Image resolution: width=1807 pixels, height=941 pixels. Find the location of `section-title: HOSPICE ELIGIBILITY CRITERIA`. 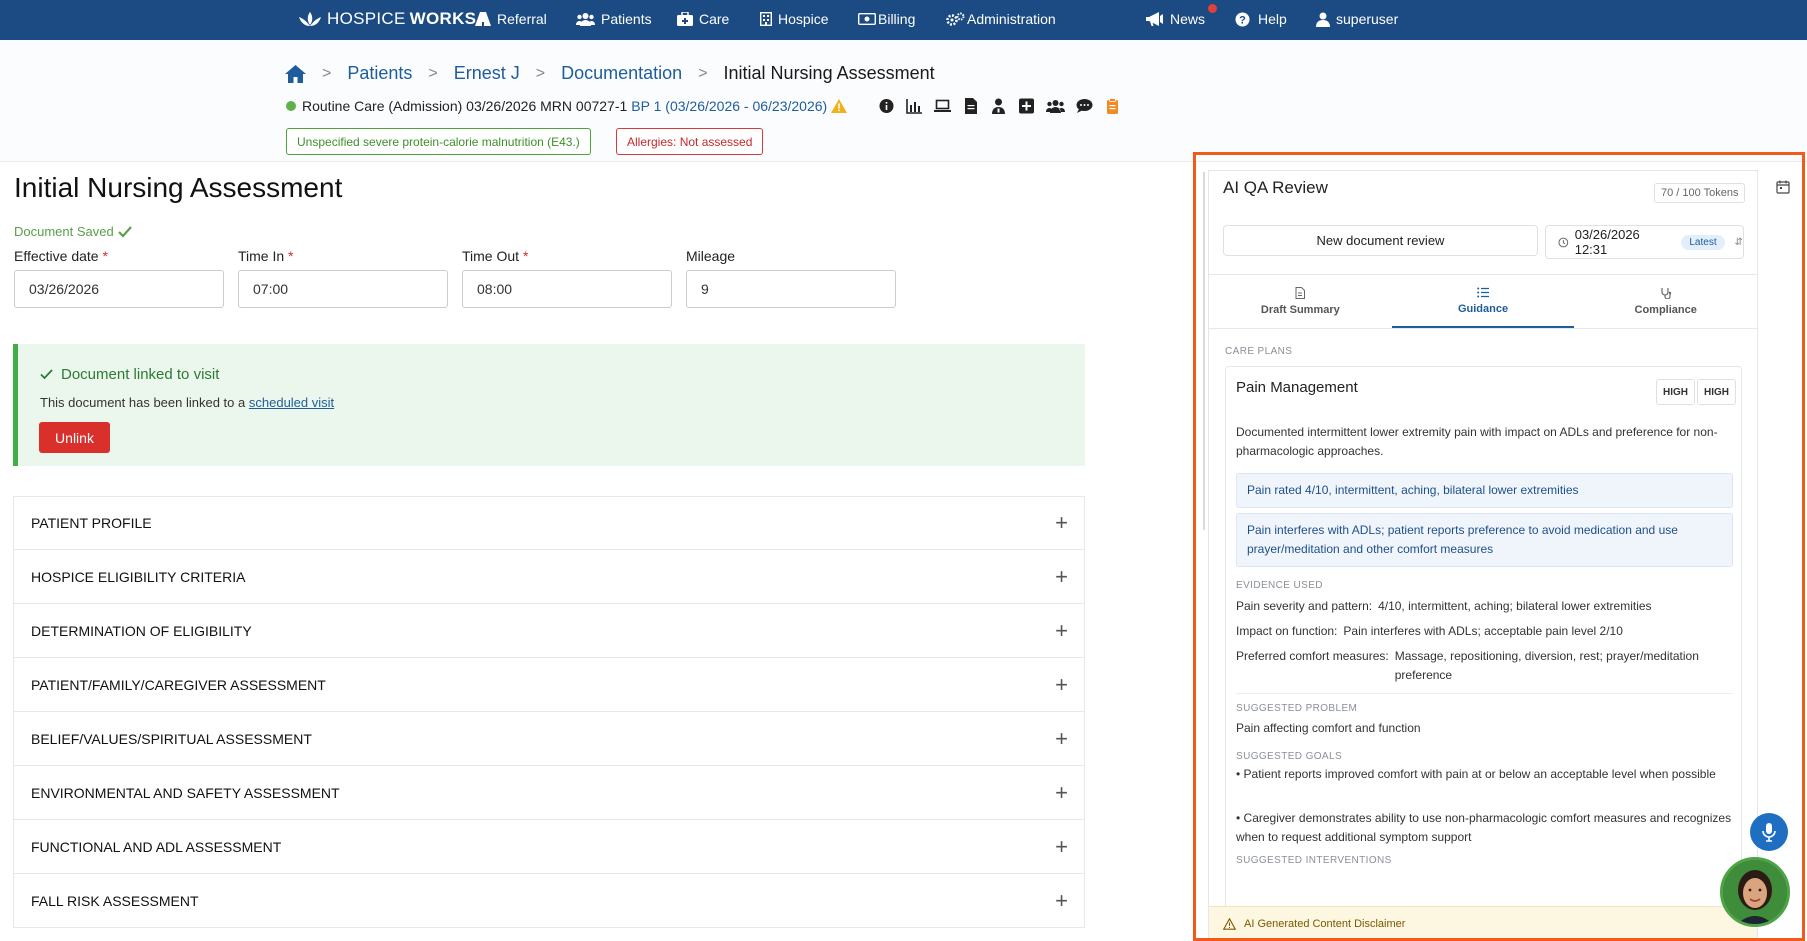

section-title: HOSPICE ELIGIBILITY CRITERIA is located at coordinates (138, 576).